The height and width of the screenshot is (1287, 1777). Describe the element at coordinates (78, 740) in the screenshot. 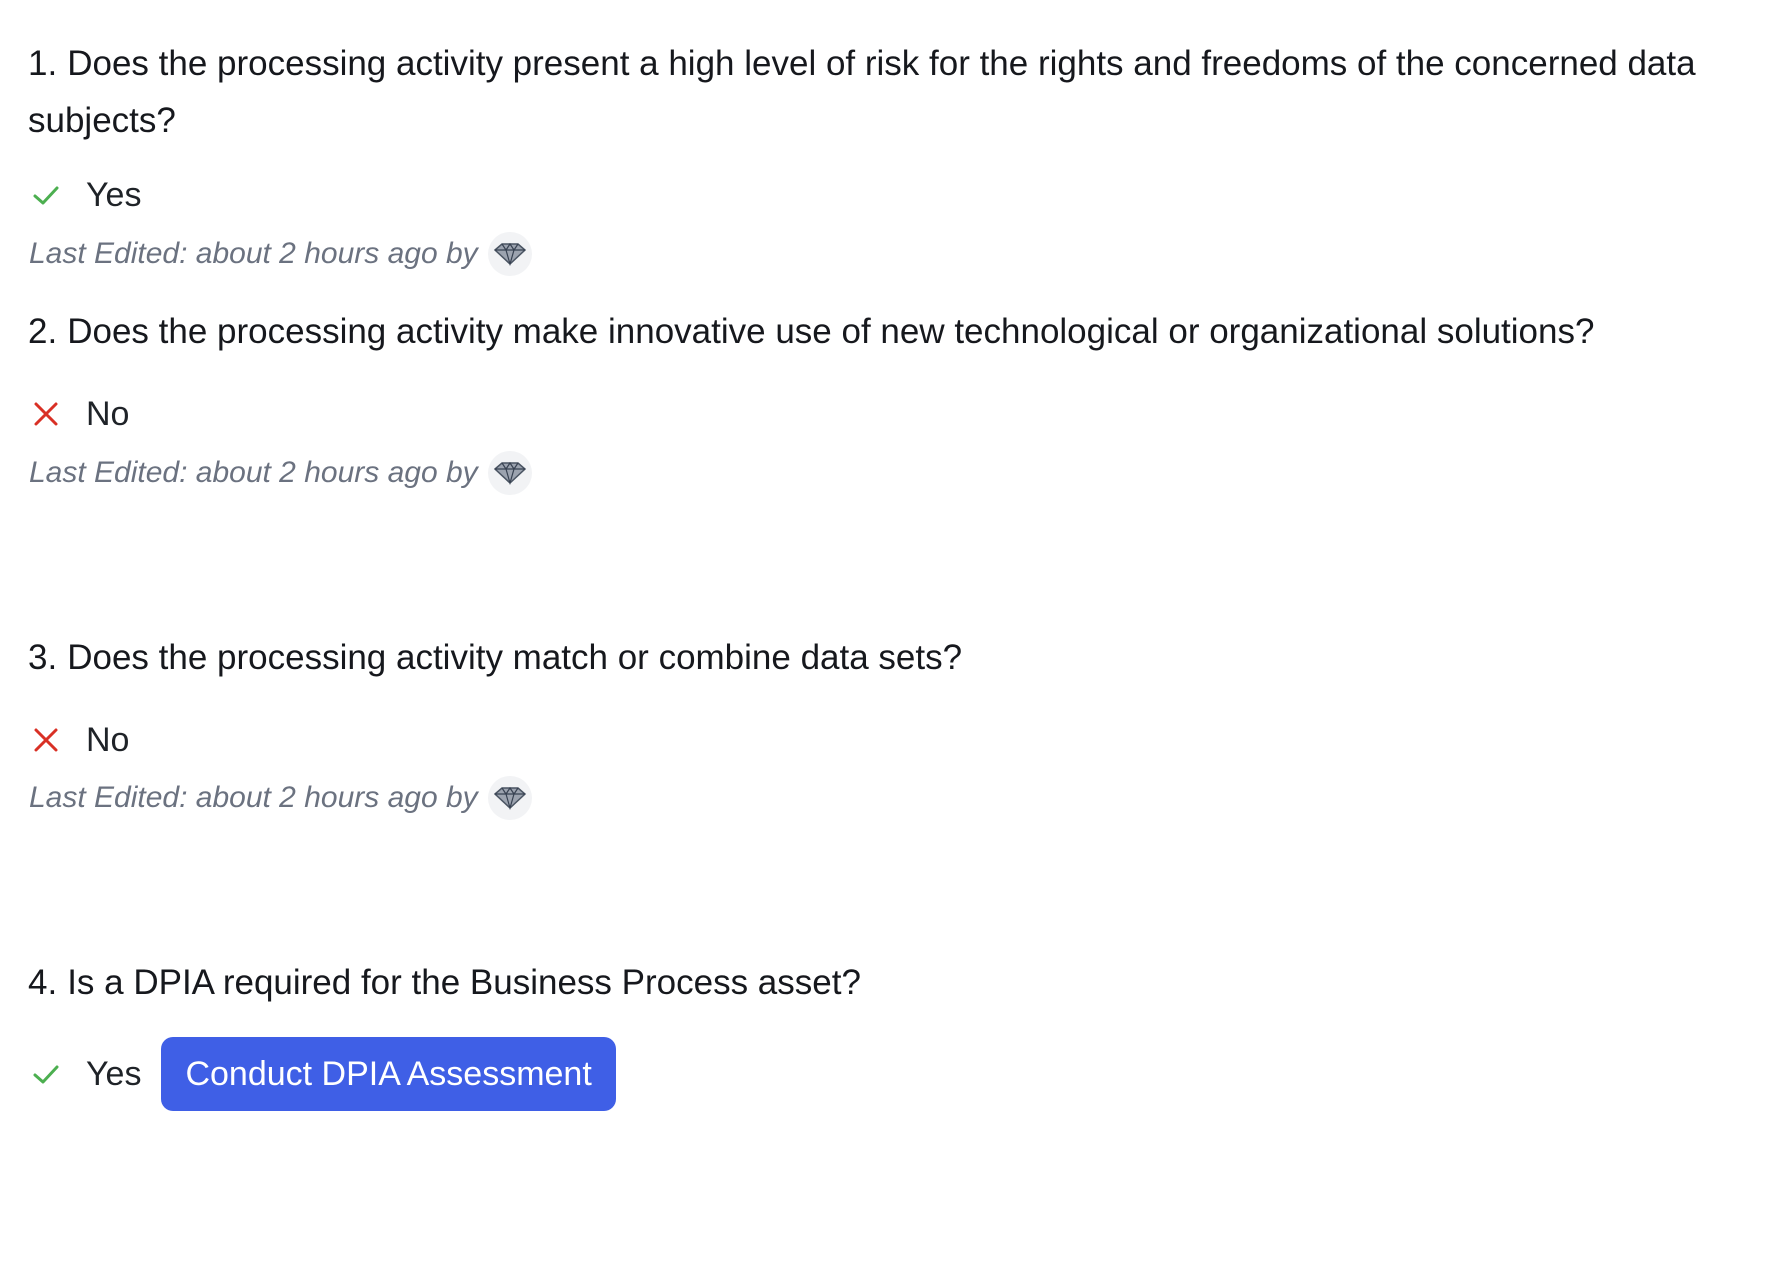

I see `answer-row-3: No` at that location.